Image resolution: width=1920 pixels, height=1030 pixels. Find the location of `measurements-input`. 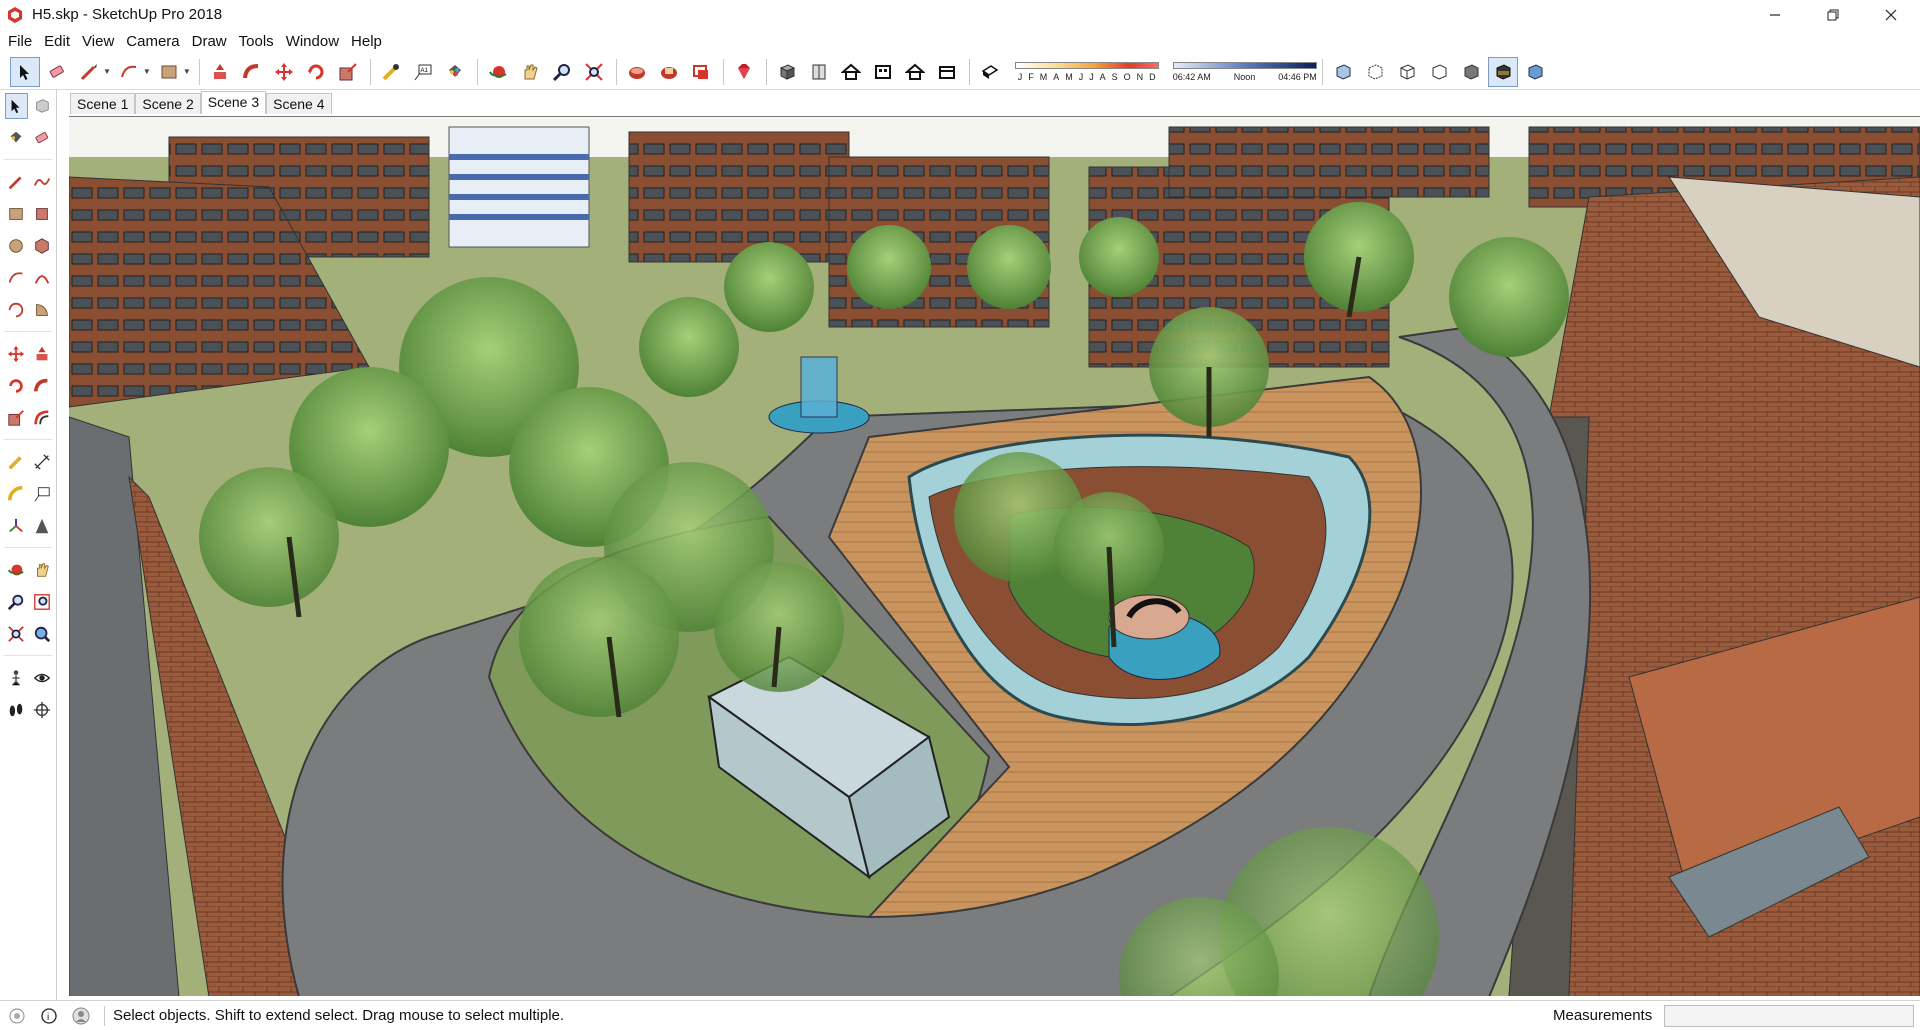

measurements-input is located at coordinates (1789, 1016).